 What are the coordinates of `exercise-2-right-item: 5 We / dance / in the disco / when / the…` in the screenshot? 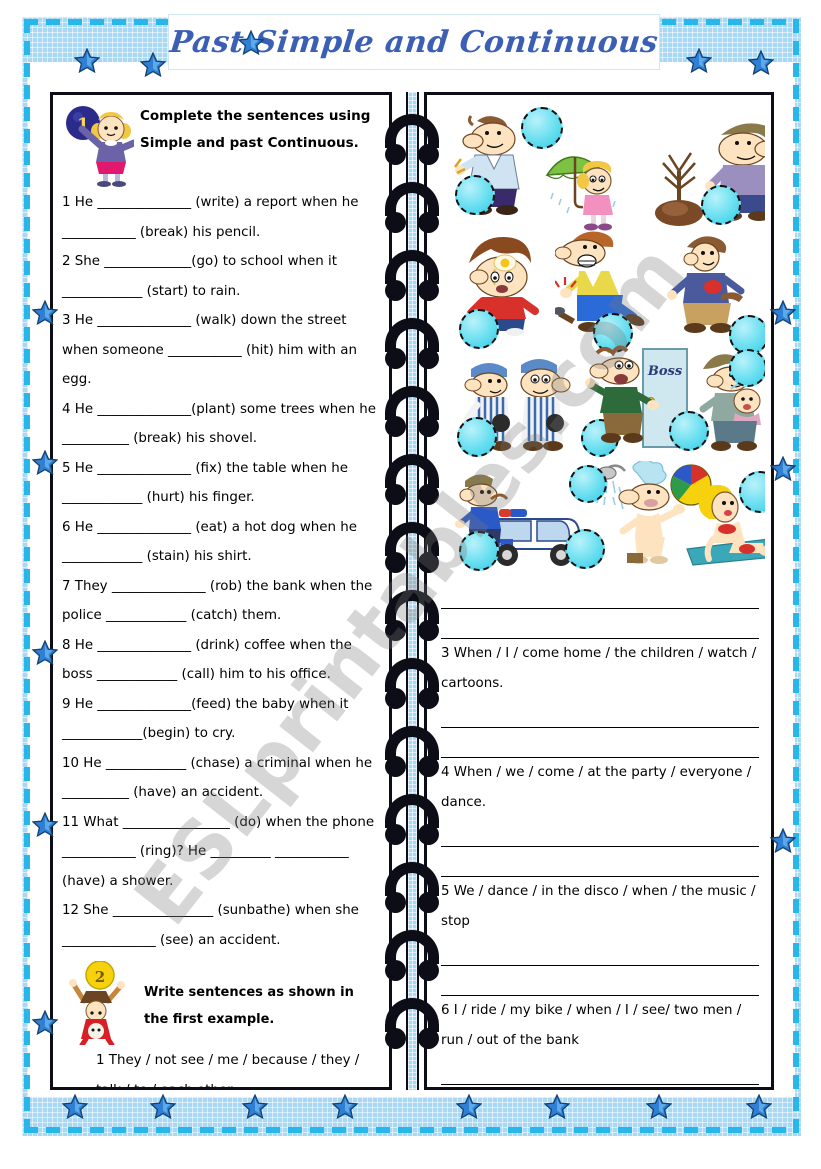 It's located at (600, 906).